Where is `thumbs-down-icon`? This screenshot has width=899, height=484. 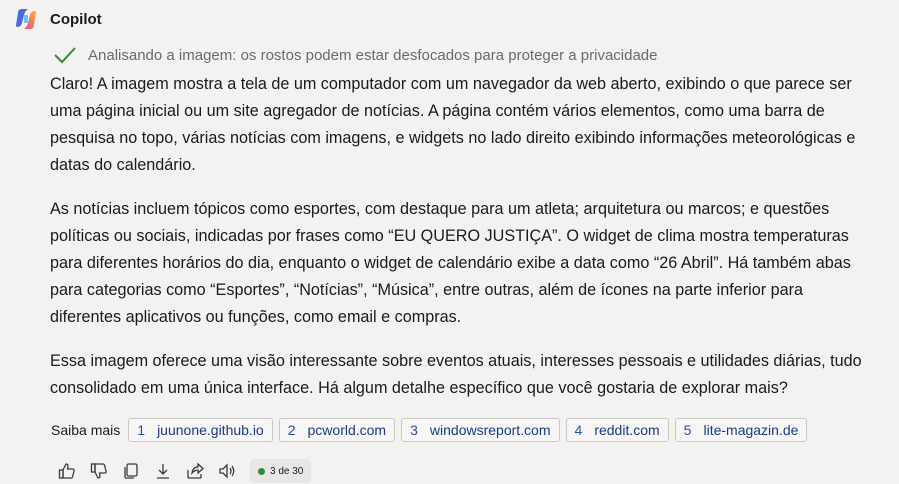 thumbs-down-icon is located at coordinates (99, 471).